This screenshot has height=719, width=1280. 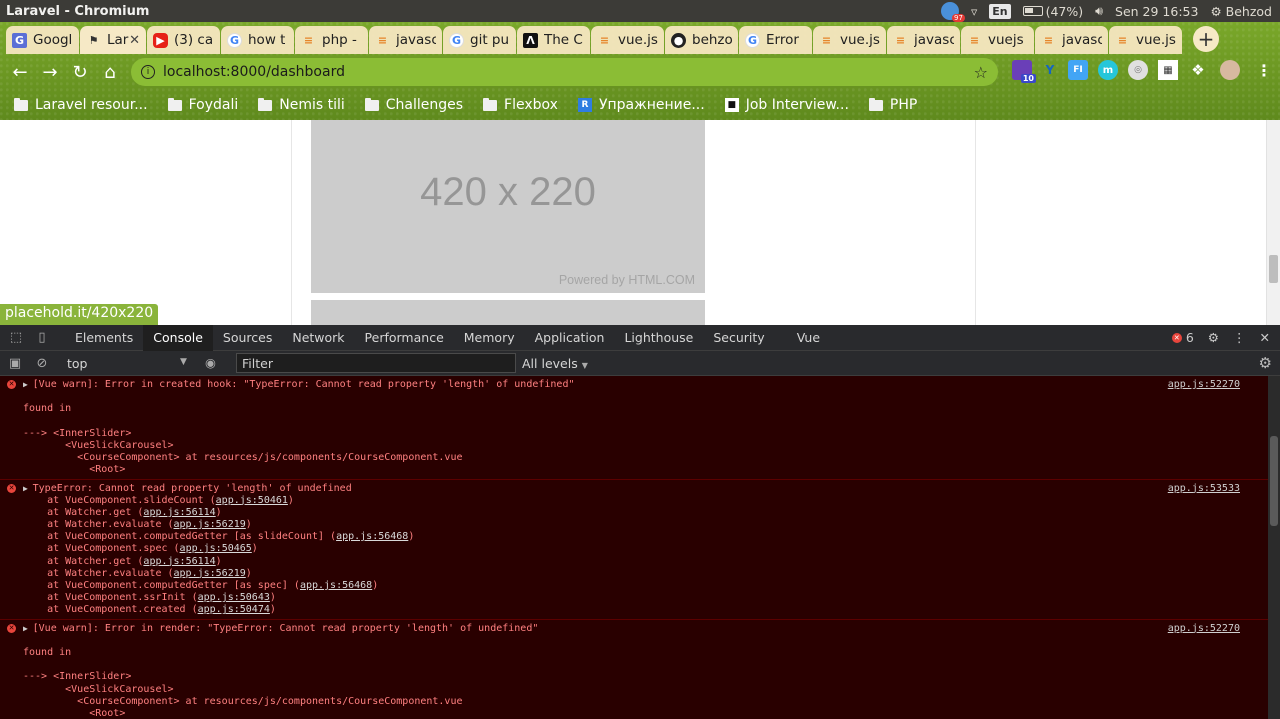 What do you see at coordinates (892, 105) in the screenshot?
I see `bookmark-item: PHP` at bounding box center [892, 105].